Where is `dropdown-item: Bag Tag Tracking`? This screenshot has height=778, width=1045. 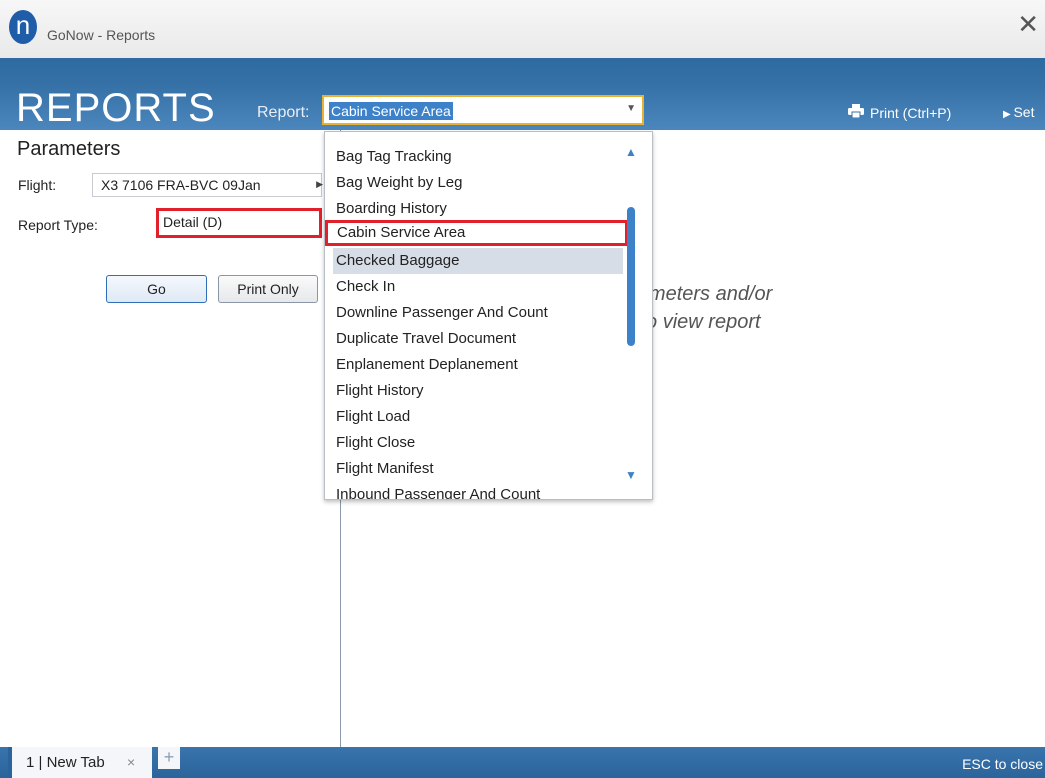
dropdown-item: Bag Tag Tracking is located at coordinates (479, 157).